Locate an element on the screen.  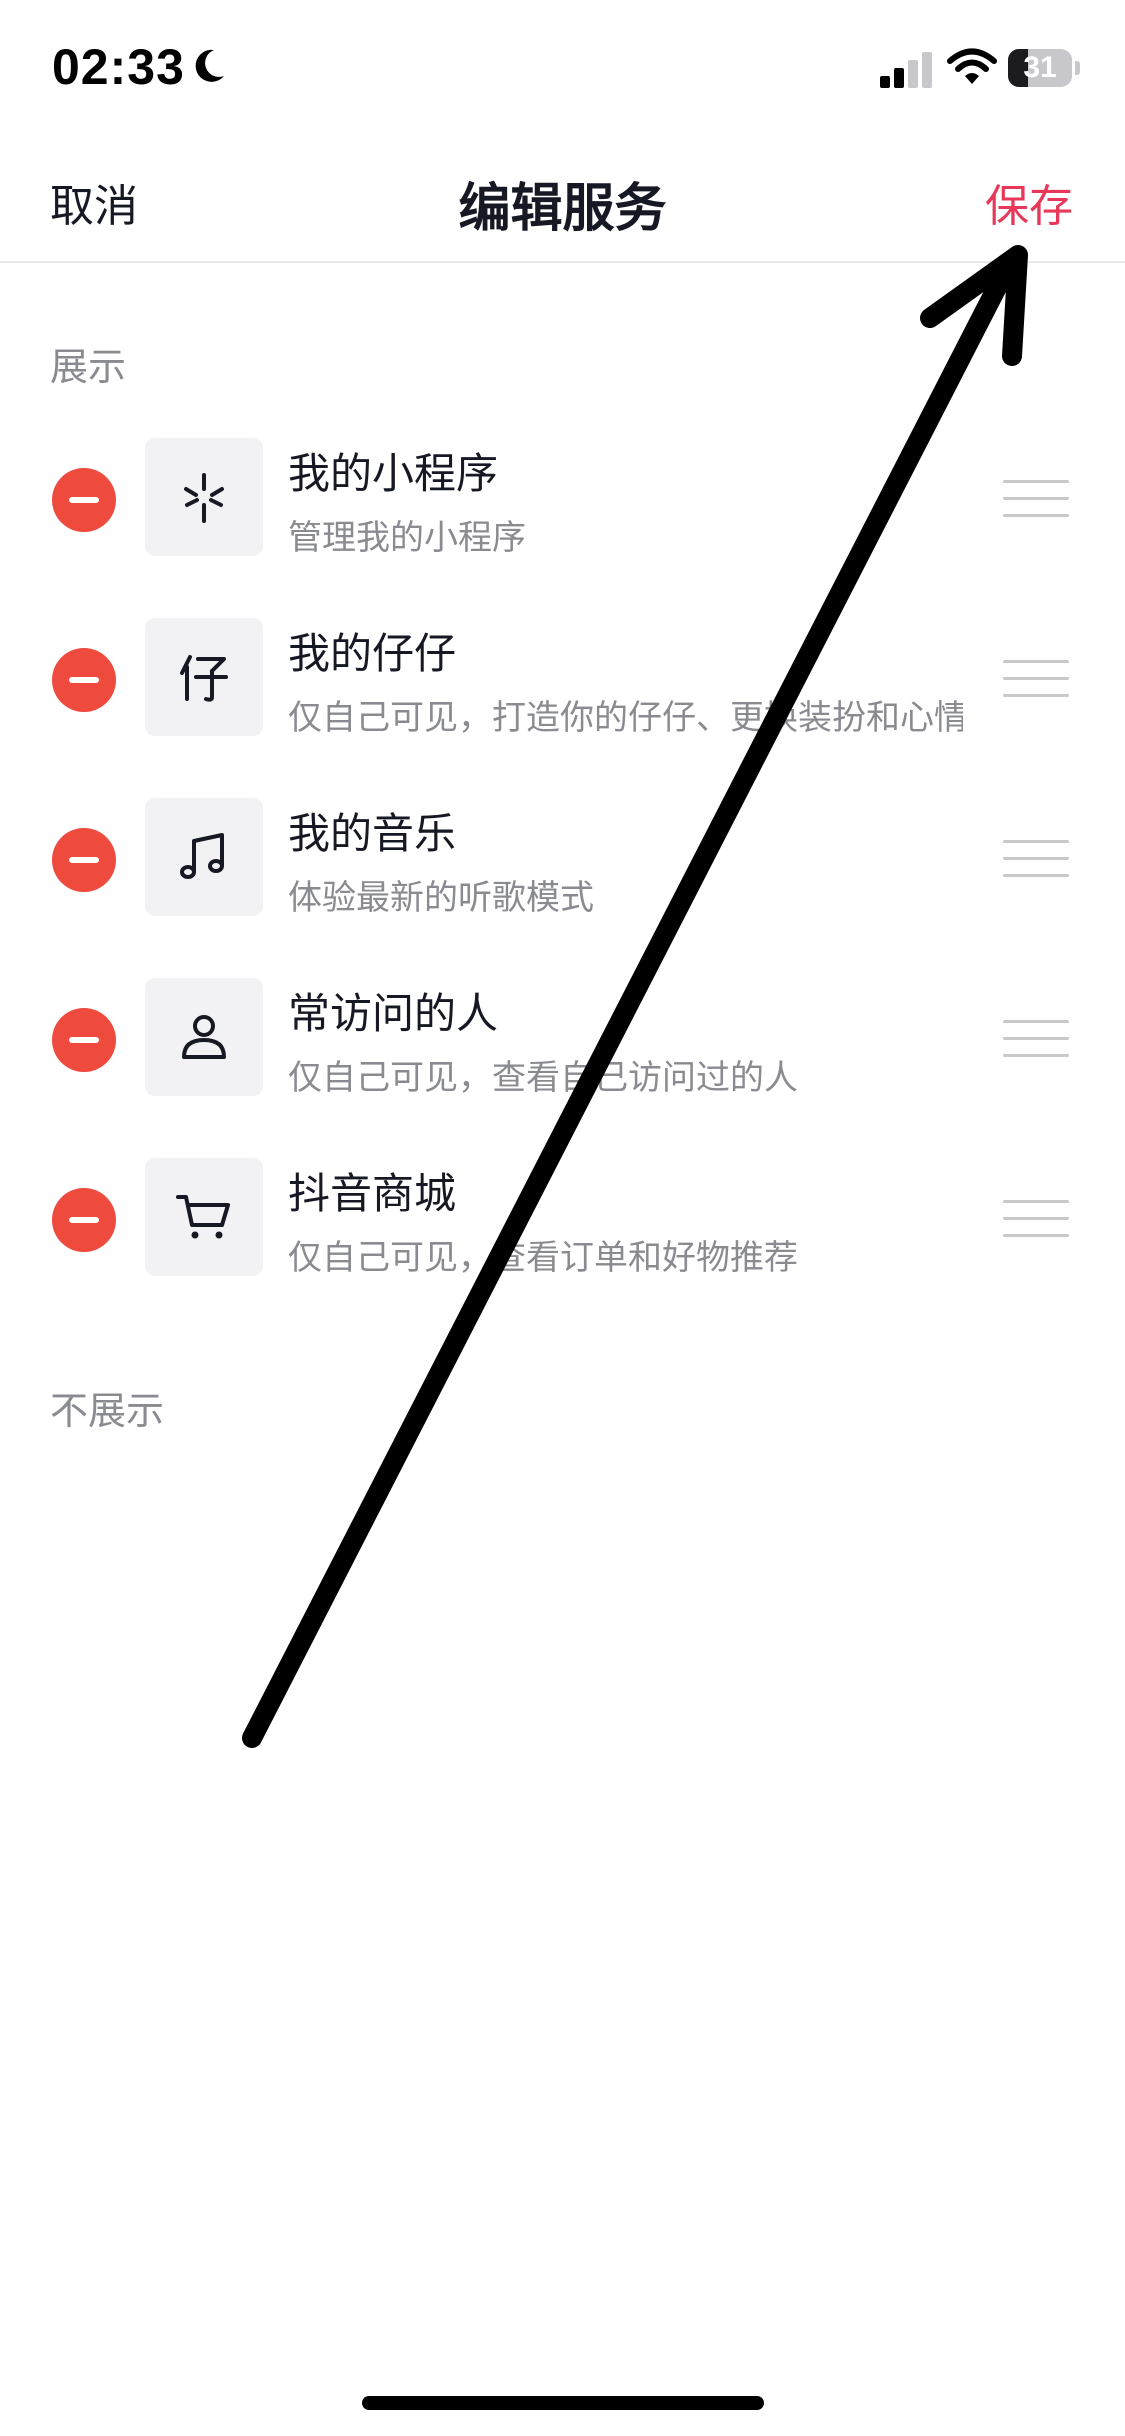
service-row: 我的音乐 体验最新的听歌模式 is located at coordinates (562, 868).